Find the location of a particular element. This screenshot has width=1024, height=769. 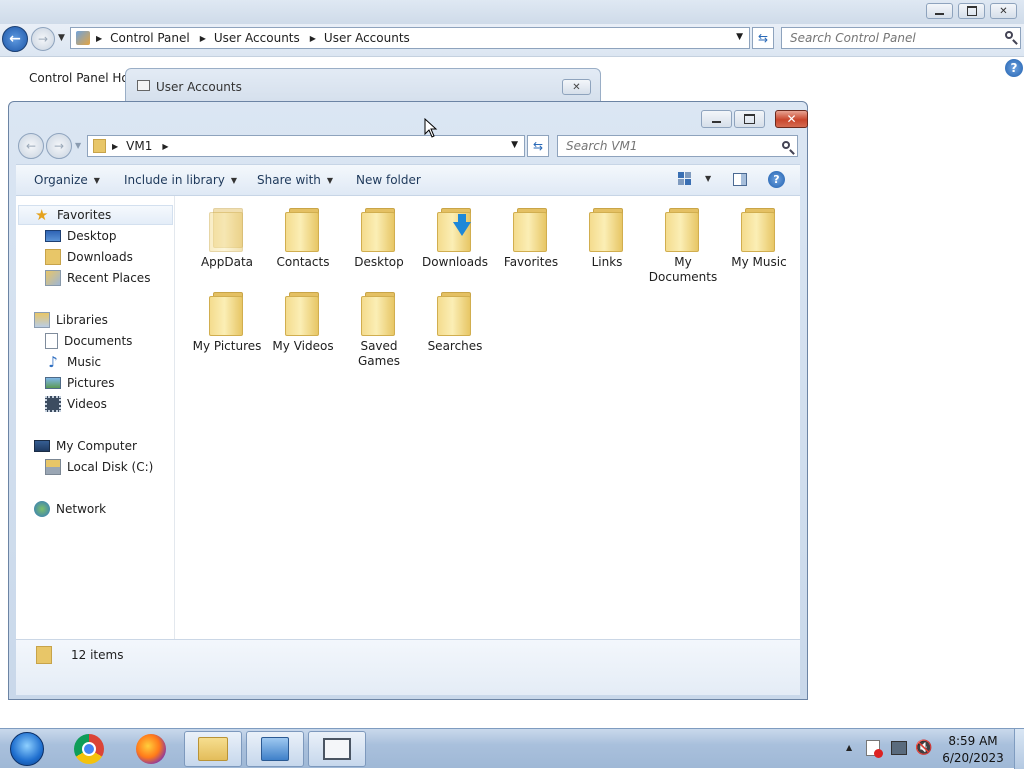

cp-refresh-button: ⇆ is located at coordinates (763, 38).